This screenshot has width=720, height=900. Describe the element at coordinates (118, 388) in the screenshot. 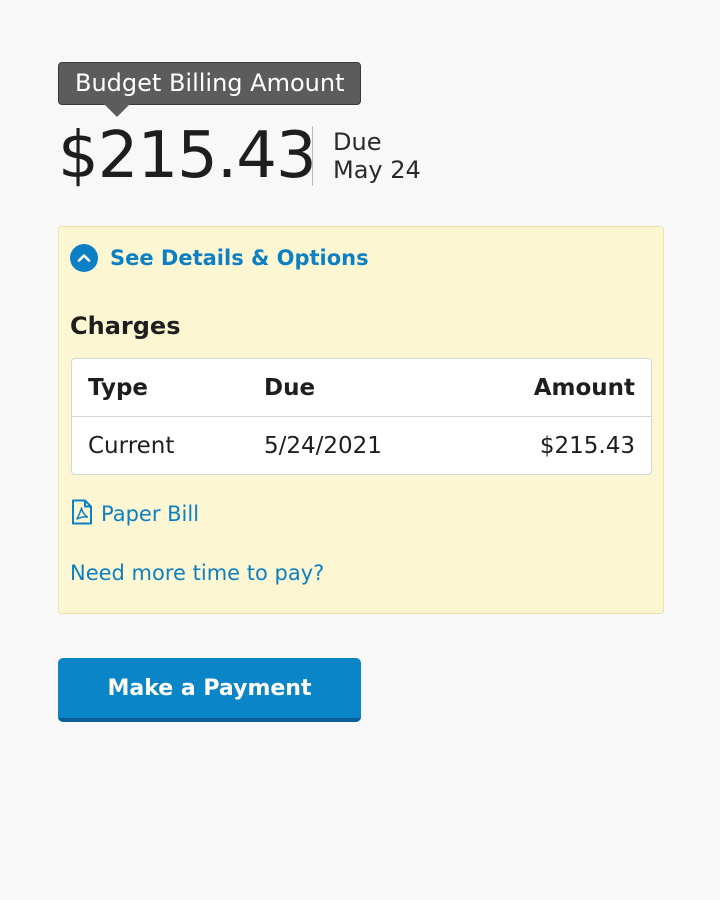

I see `column-header-type: Type` at that location.